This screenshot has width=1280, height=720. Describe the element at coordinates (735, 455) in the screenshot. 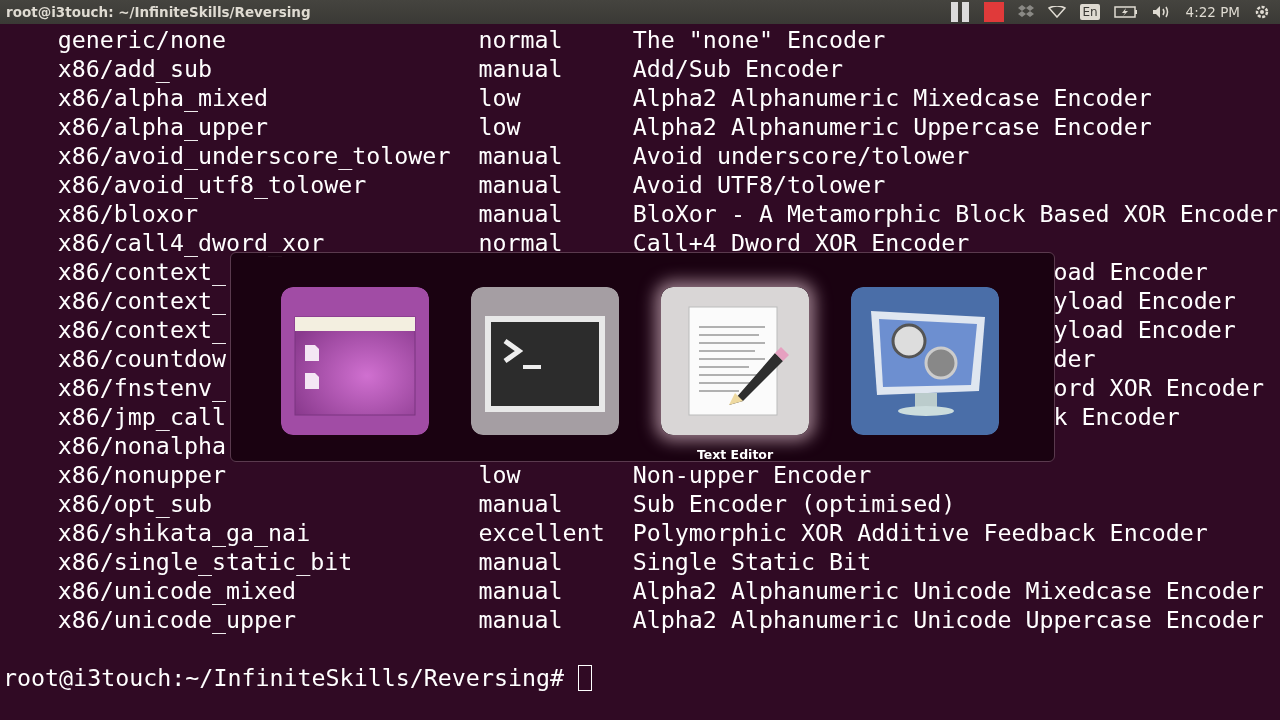

I see `app-label: Text Editor` at that location.